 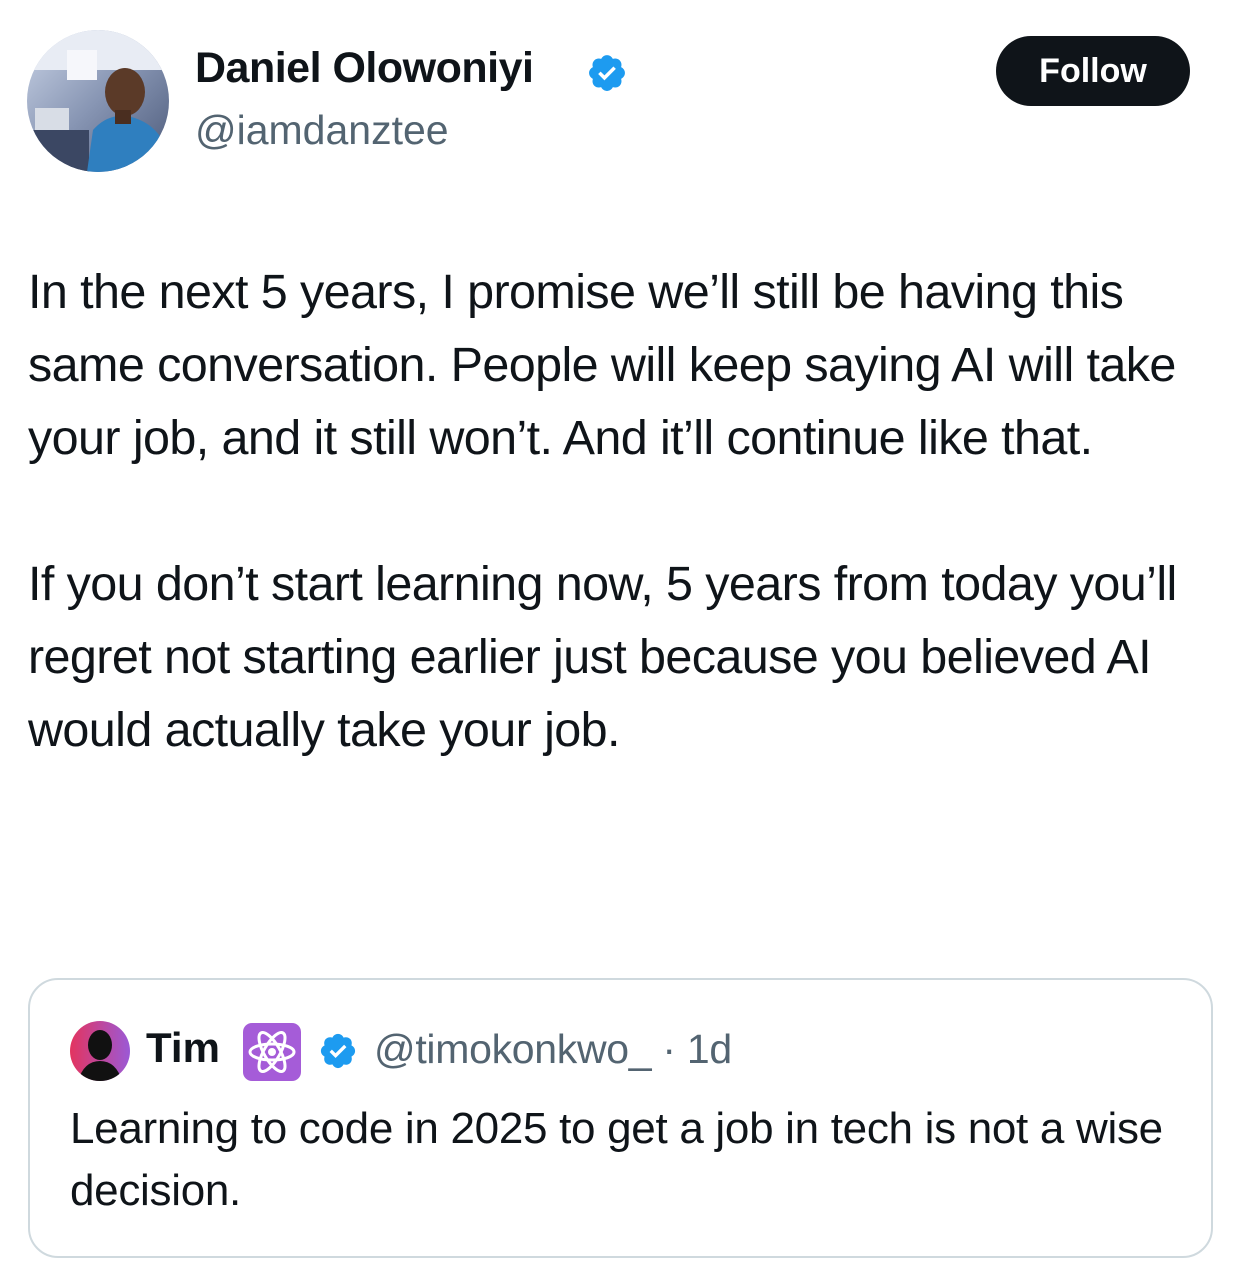 I want to click on author-avatar, so click(x=98, y=101).